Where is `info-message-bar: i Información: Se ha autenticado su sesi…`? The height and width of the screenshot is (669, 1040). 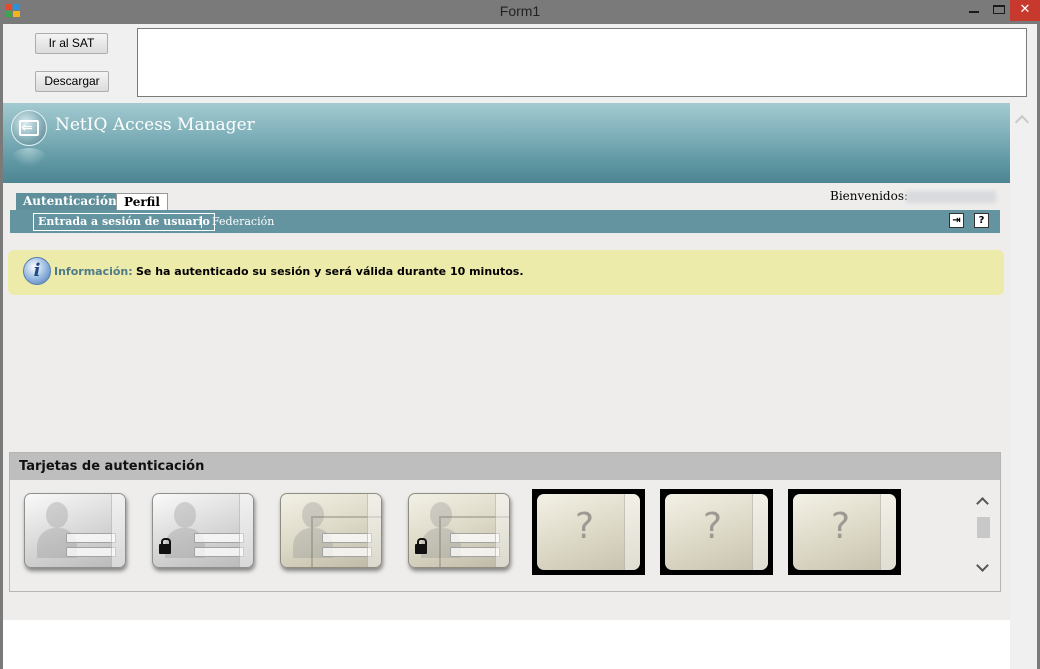
info-message-bar: i Información: Se ha autenticado su sesi… is located at coordinates (506, 272).